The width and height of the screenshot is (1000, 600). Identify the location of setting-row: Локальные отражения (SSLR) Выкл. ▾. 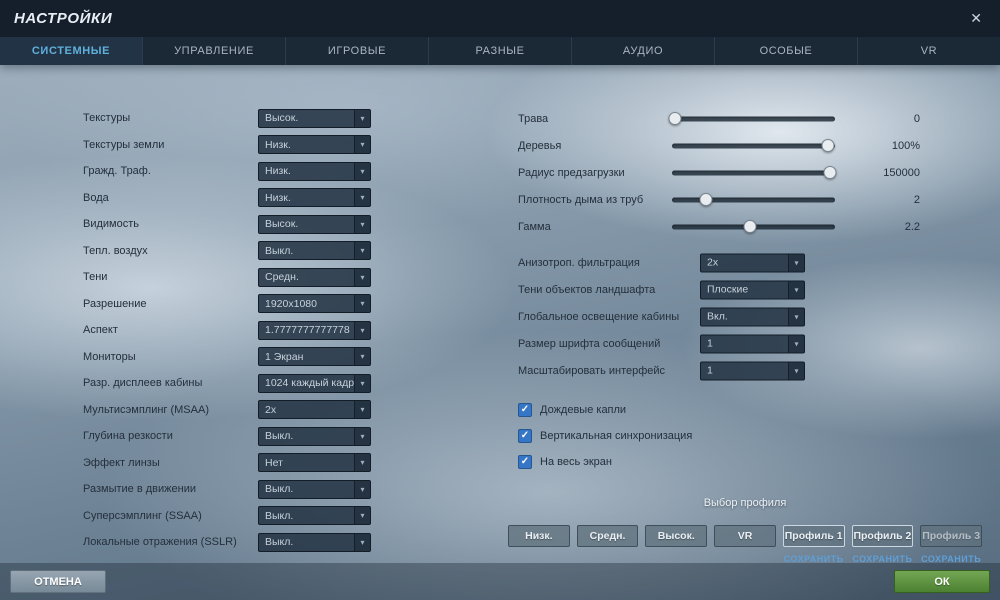
(227, 542).